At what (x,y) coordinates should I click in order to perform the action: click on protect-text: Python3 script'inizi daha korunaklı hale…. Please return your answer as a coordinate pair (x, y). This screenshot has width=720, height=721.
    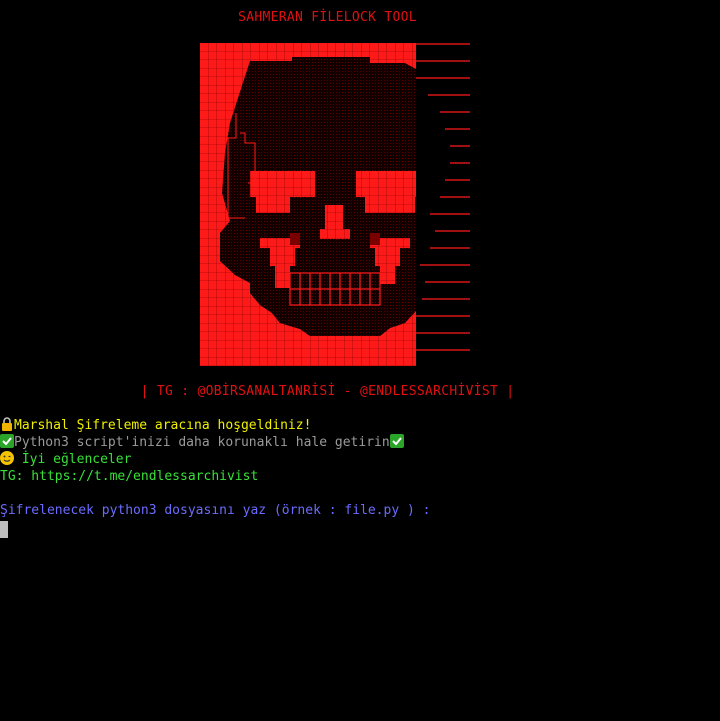
    Looking at the image, I should click on (202, 442).